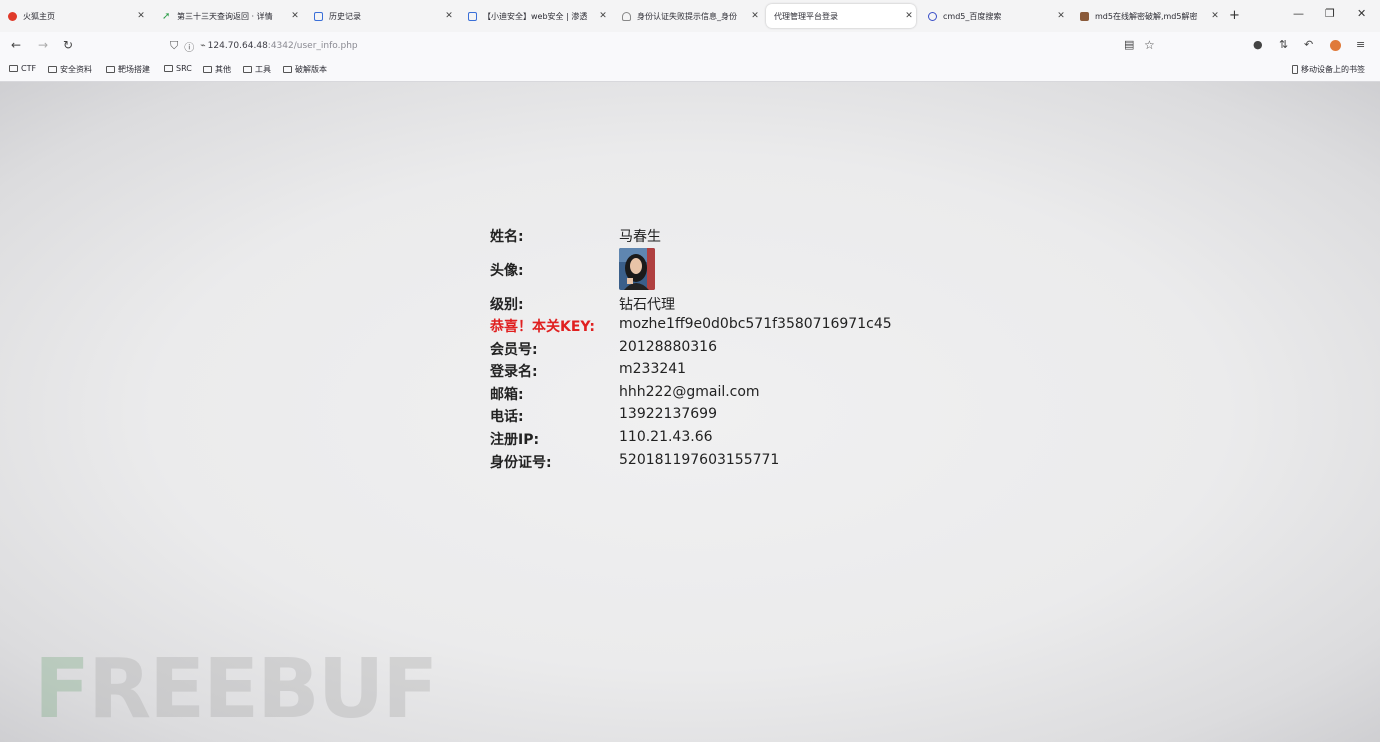 Image resolution: width=1380 pixels, height=742 pixels. What do you see at coordinates (689, 392) in the screenshot?
I see `email-value: hhh222@gmail.com` at bounding box center [689, 392].